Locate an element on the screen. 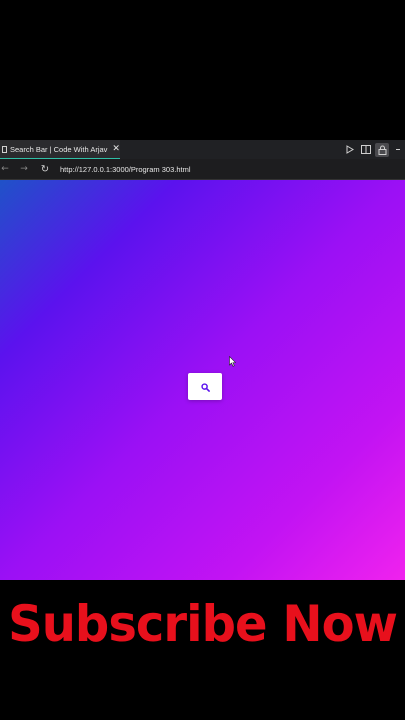 The height and width of the screenshot is (720, 405). lock-icon is located at coordinates (382, 149).